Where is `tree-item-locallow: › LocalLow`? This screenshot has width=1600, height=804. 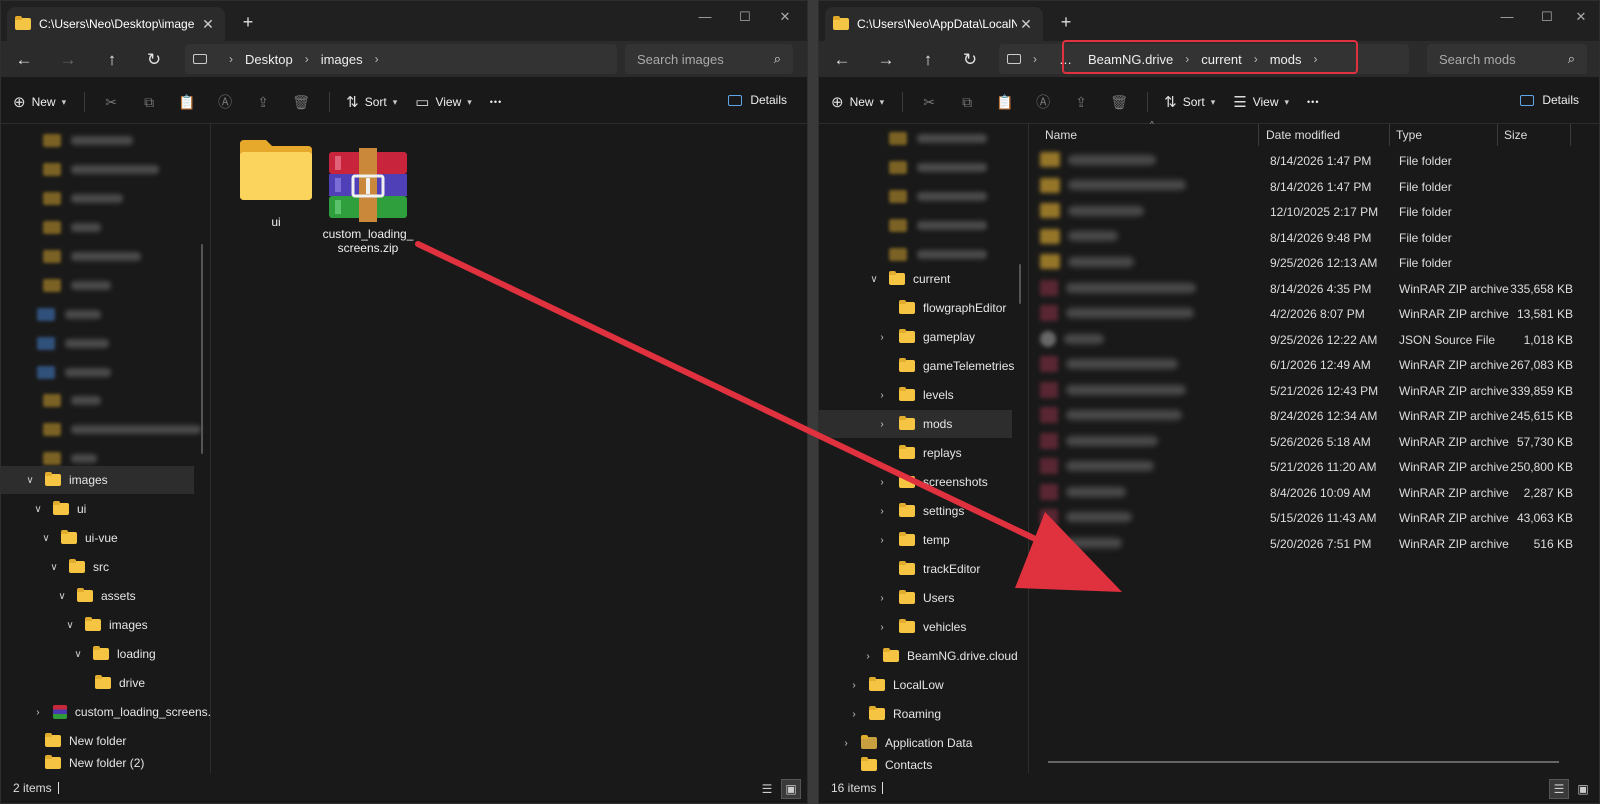 tree-item-locallow: › LocalLow is located at coordinates (924, 685).